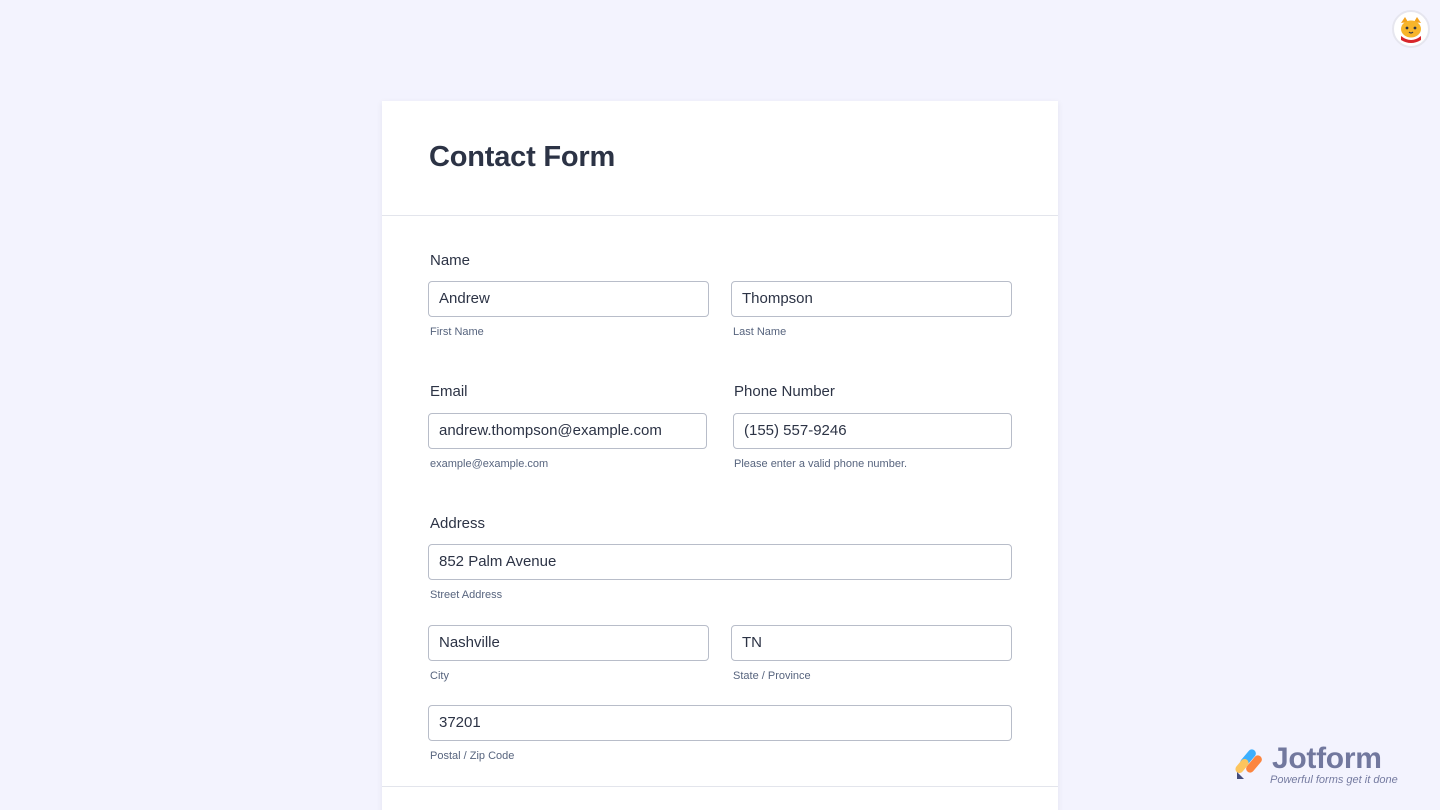  What do you see at coordinates (760, 332) in the screenshot?
I see `last-name-sublabel: Last Name` at bounding box center [760, 332].